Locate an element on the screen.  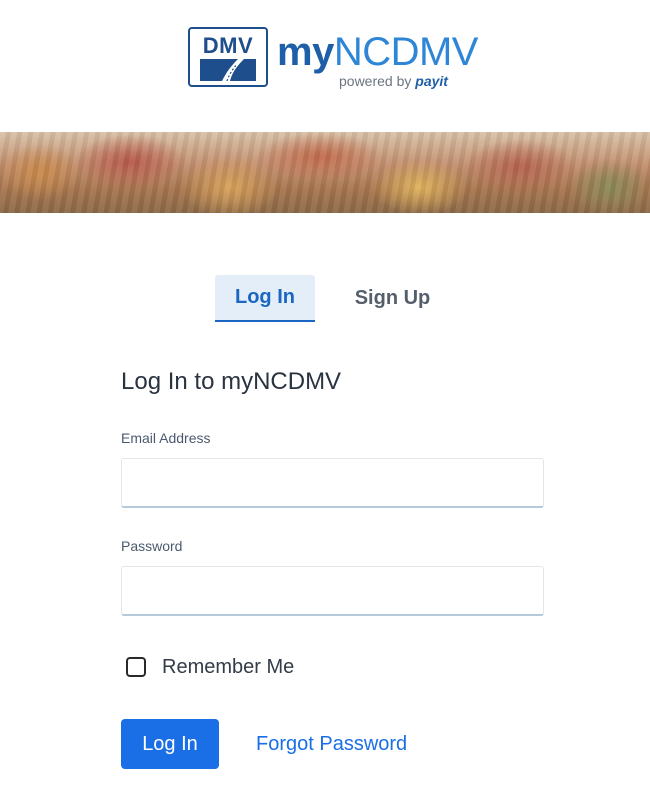
powered-by: powered by payit is located at coordinates (393, 81).